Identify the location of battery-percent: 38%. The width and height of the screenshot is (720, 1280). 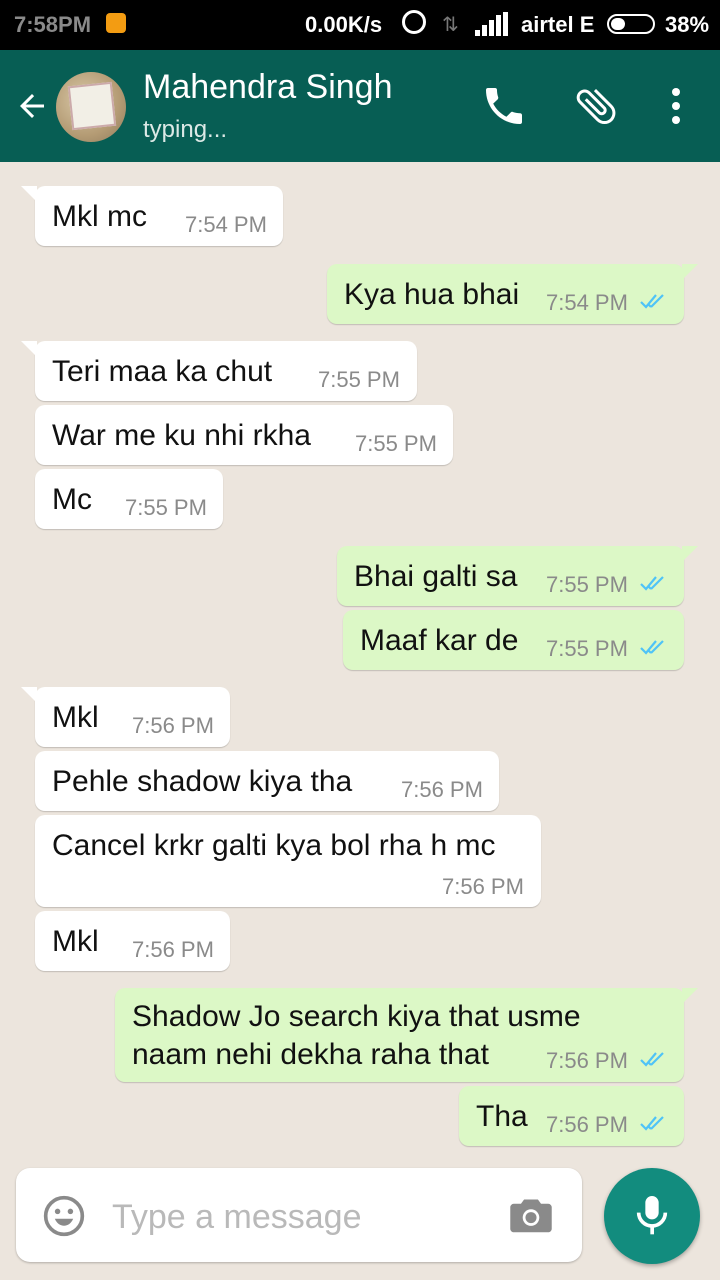
(687, 24).